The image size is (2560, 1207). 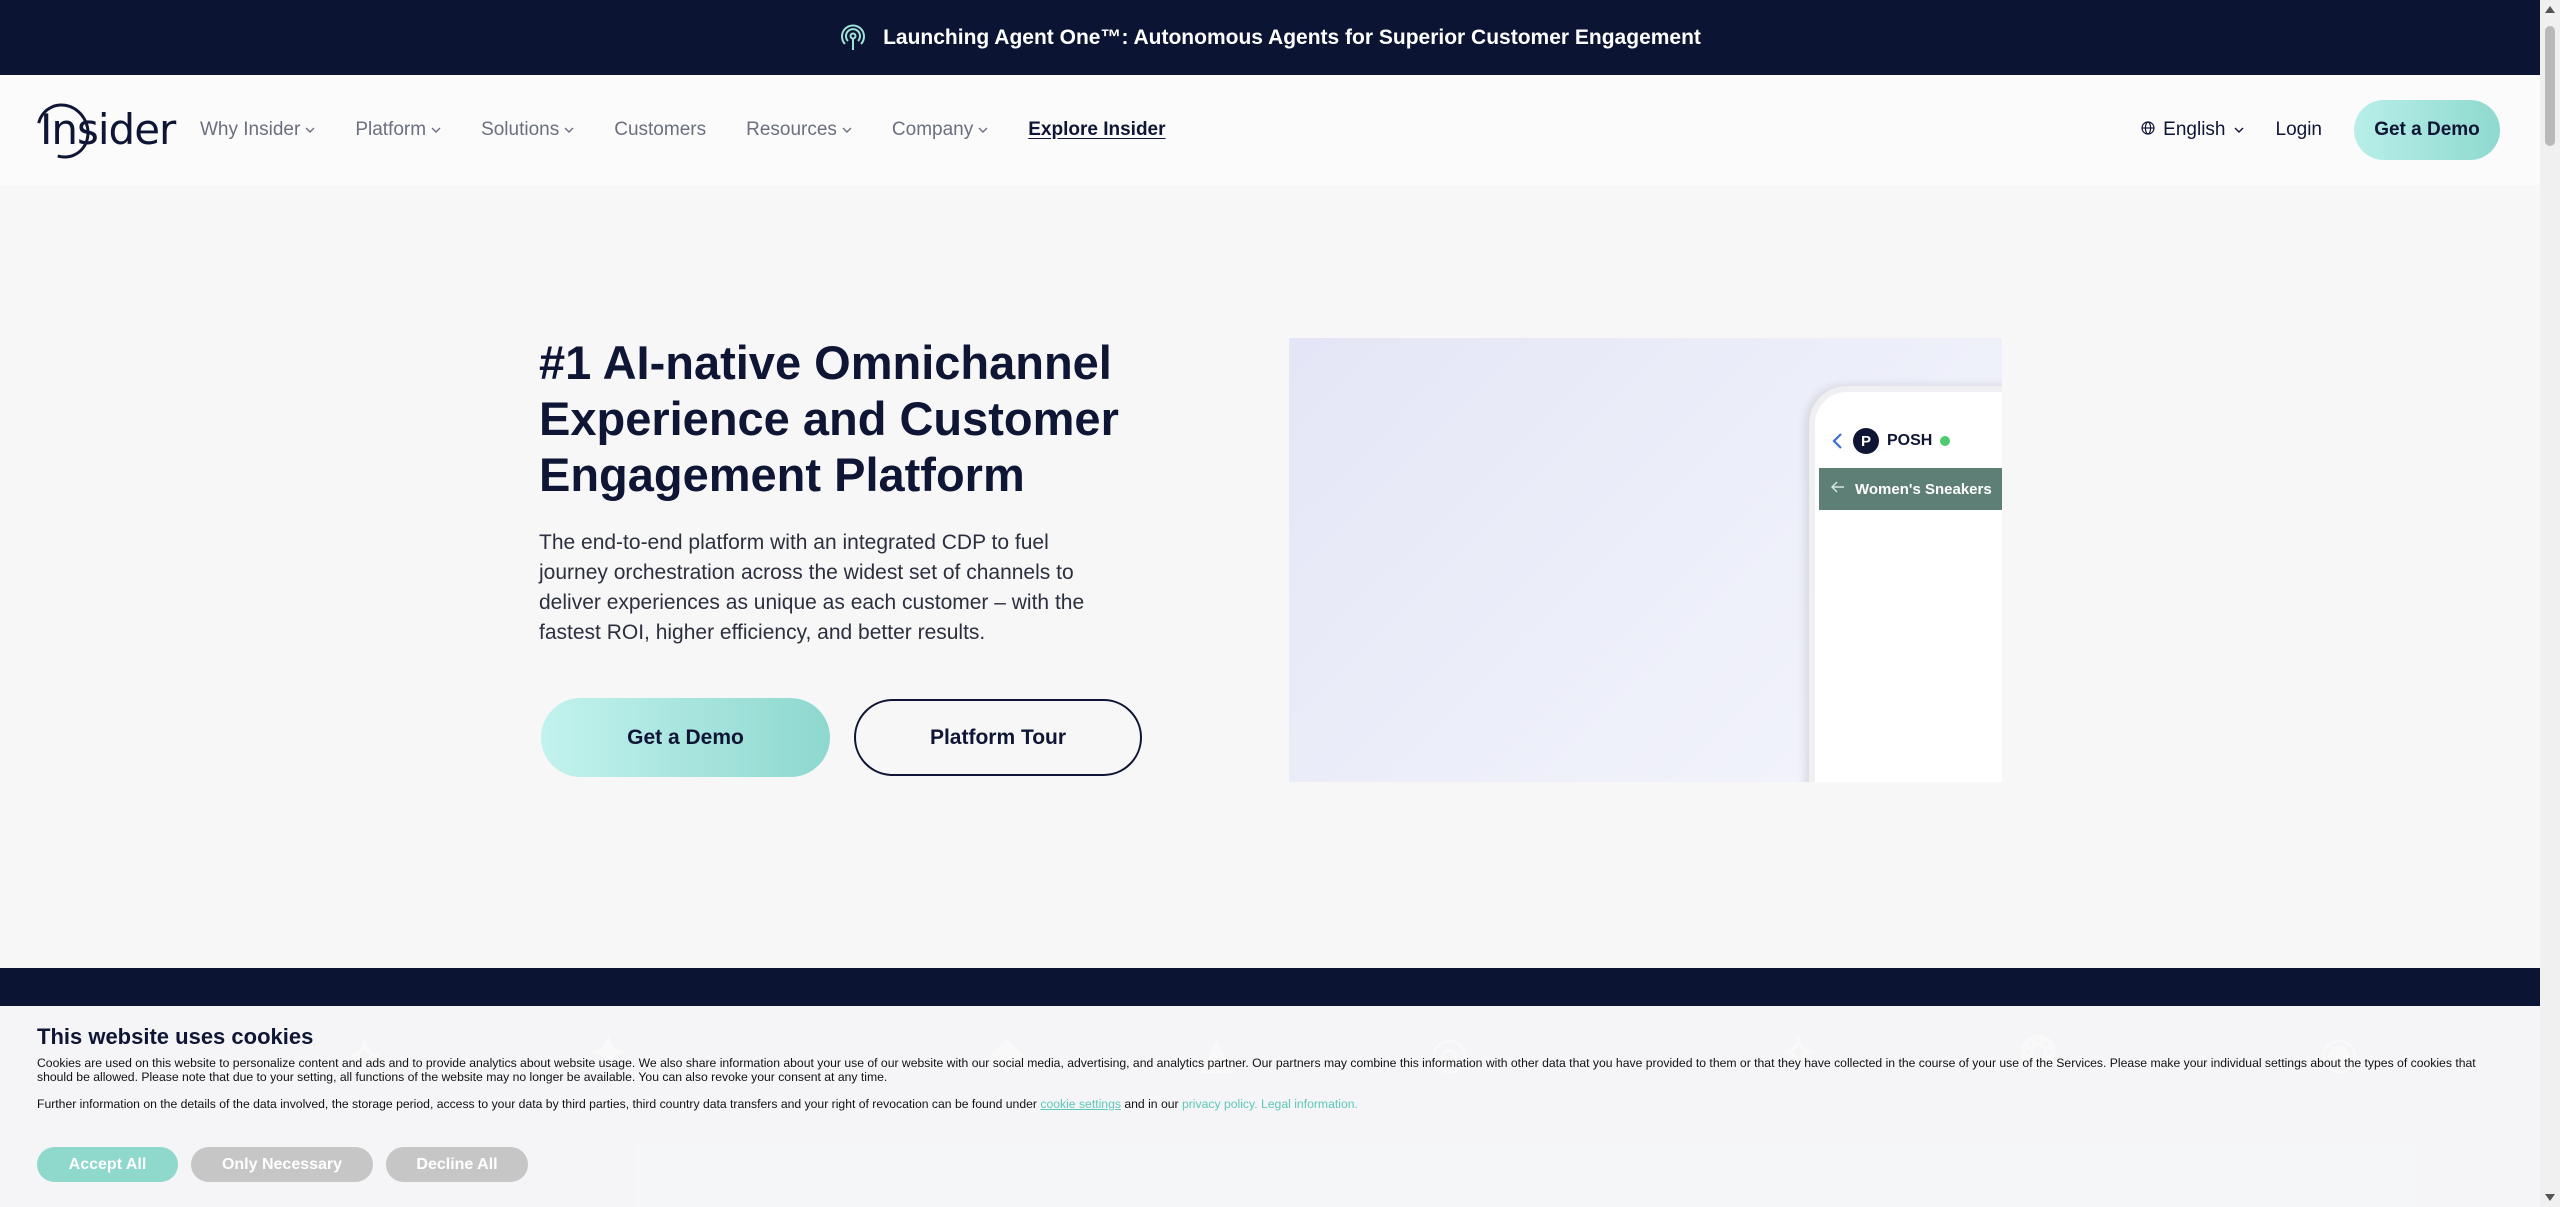 I want to click on page-scrollbar, so click(x=2550, y=603).